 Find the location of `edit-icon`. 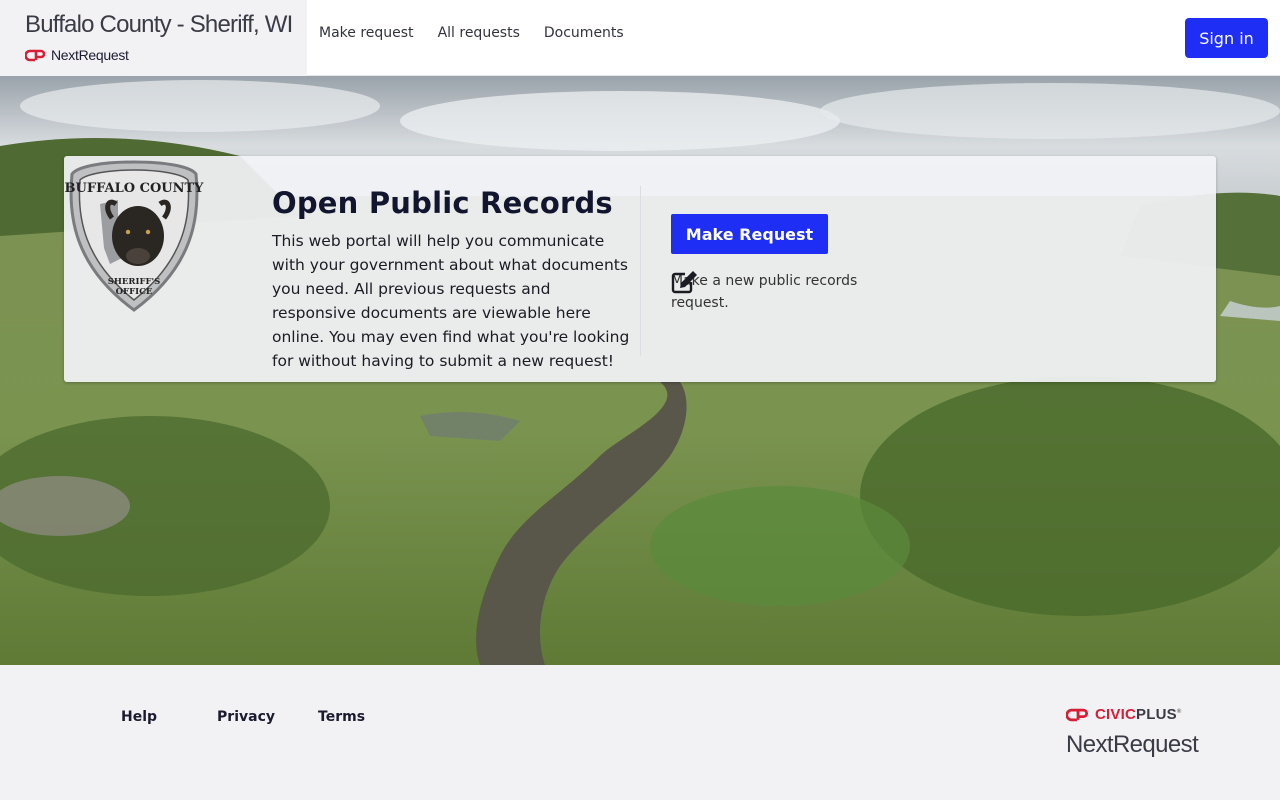

edit-icon is located at coordinates (684, 282).